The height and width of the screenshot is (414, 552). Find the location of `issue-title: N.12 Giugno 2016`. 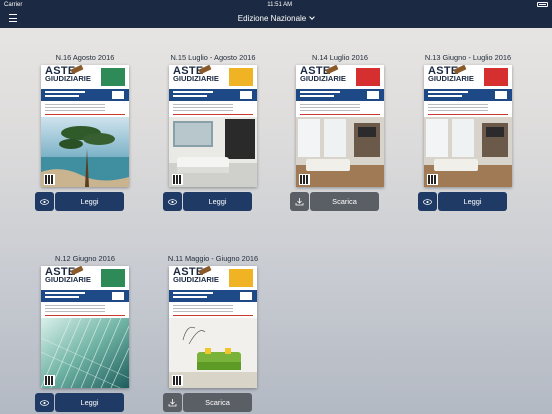

issue-title: N.12 Giugno 2016 is located at coordinates (85, 258).